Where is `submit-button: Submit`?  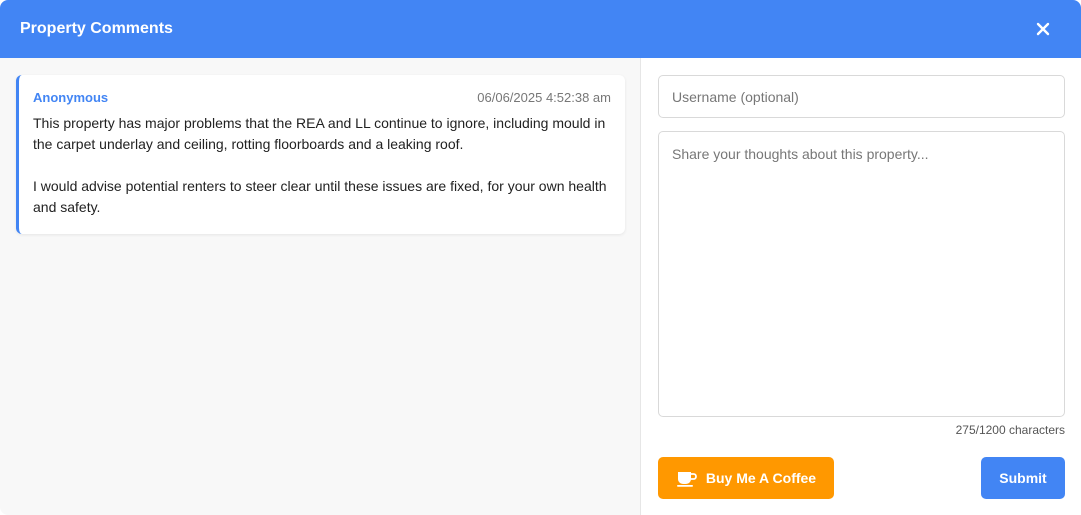
submit-button: Submit is located at coordinates (1023, 478).